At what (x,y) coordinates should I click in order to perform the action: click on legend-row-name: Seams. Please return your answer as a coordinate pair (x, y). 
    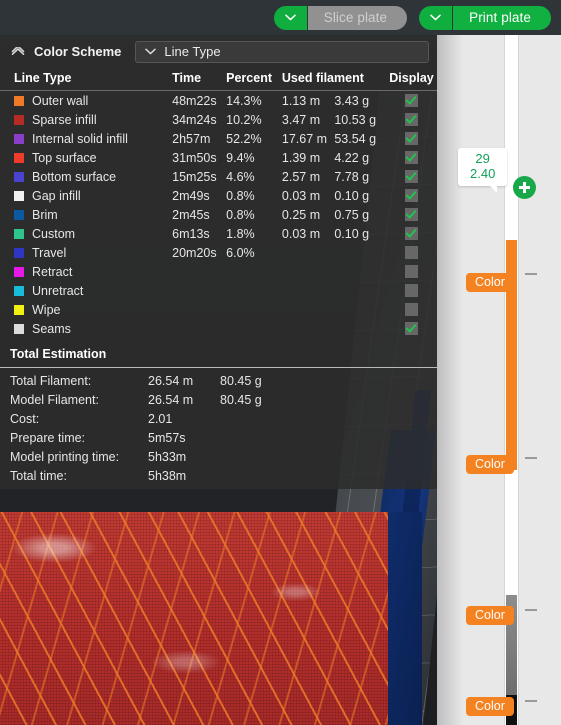
    Looking at the image, I should click on (86, 328).